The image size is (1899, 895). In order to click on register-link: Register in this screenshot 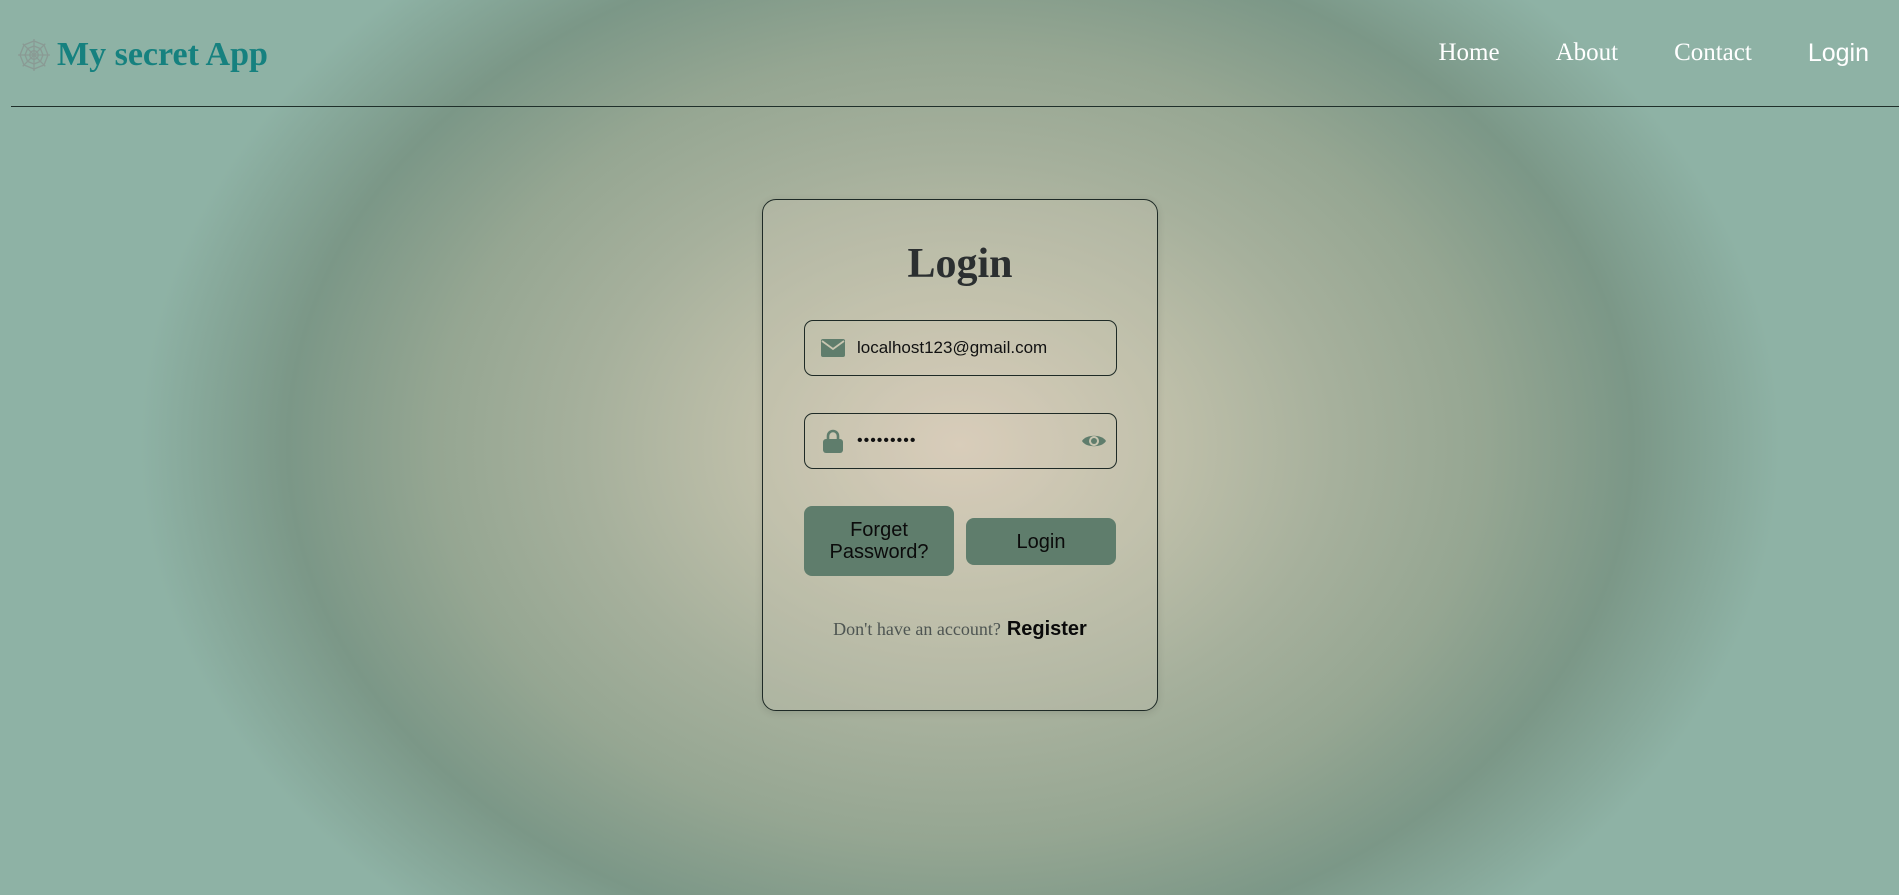, I will do `click(1047, 629)`.